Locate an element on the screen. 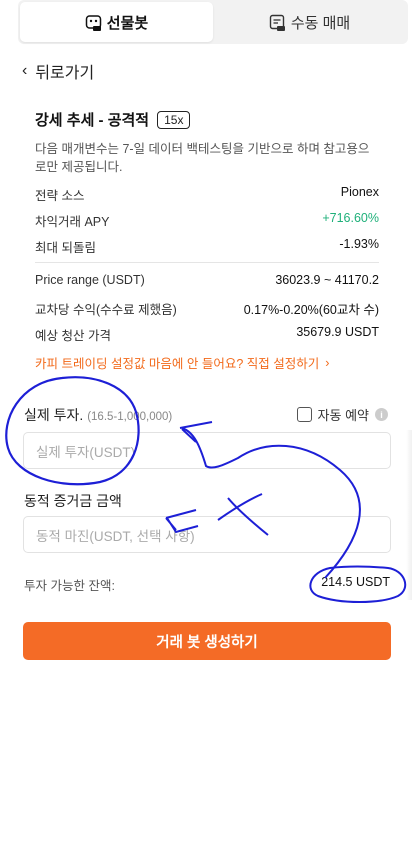  investment-label: 실제 투자. (16.5-1,000,000) is located at coordinates (98, 415).